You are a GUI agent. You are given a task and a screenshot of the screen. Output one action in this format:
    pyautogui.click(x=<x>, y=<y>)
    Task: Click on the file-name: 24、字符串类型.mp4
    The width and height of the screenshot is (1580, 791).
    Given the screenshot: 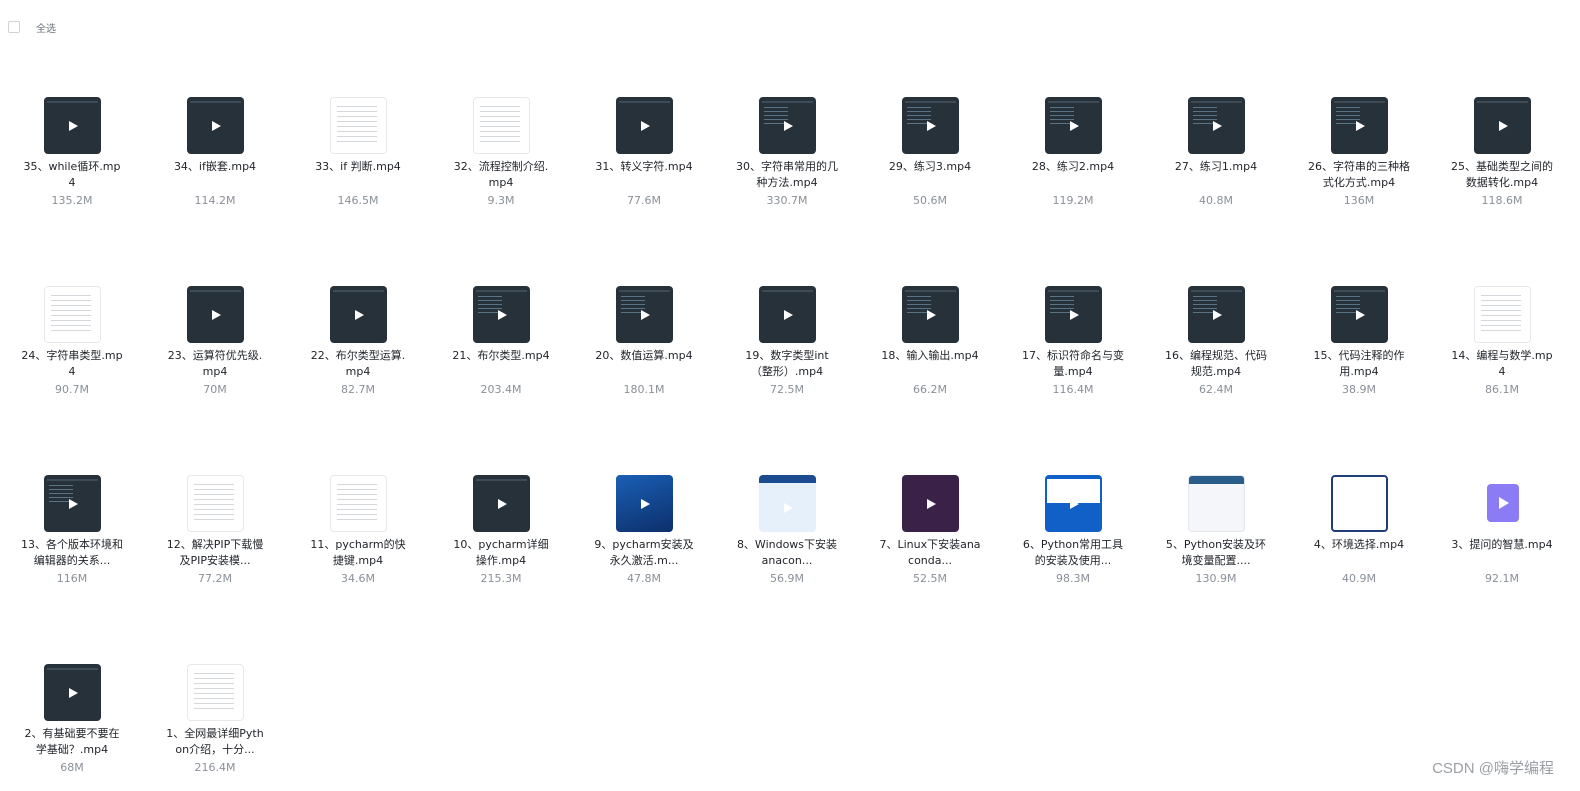 What is the action you would take?
    pyautogui.click(x=72, y=363)
    